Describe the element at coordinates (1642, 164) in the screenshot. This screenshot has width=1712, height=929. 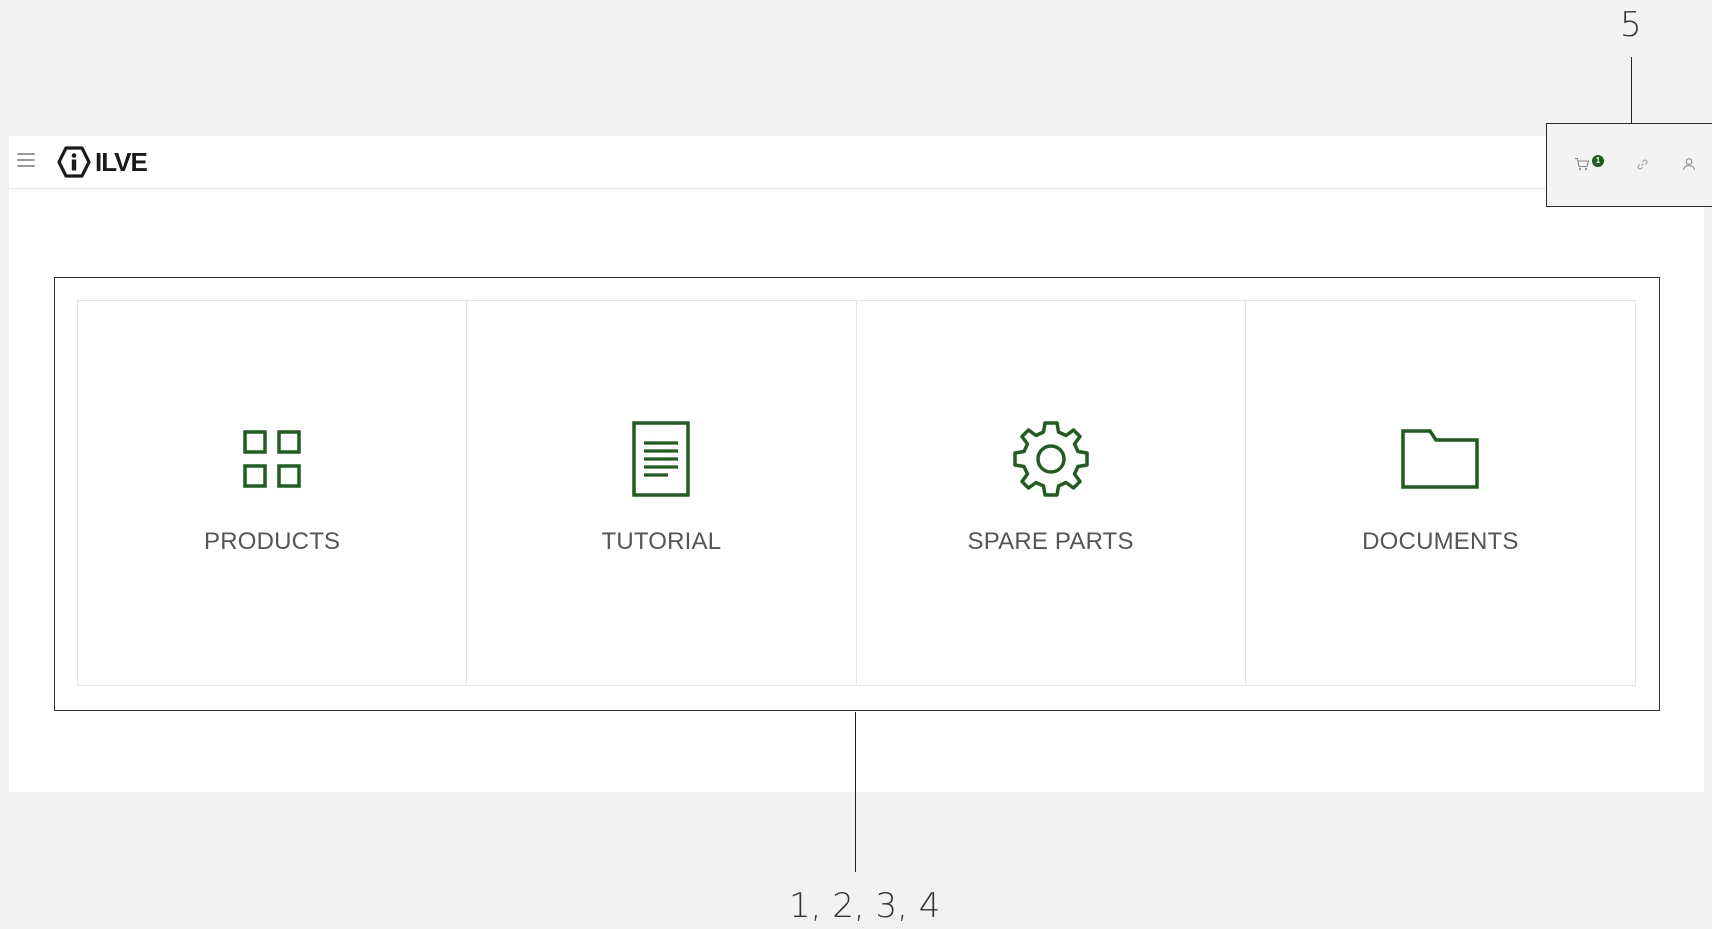
I see `link-icon` at that location.